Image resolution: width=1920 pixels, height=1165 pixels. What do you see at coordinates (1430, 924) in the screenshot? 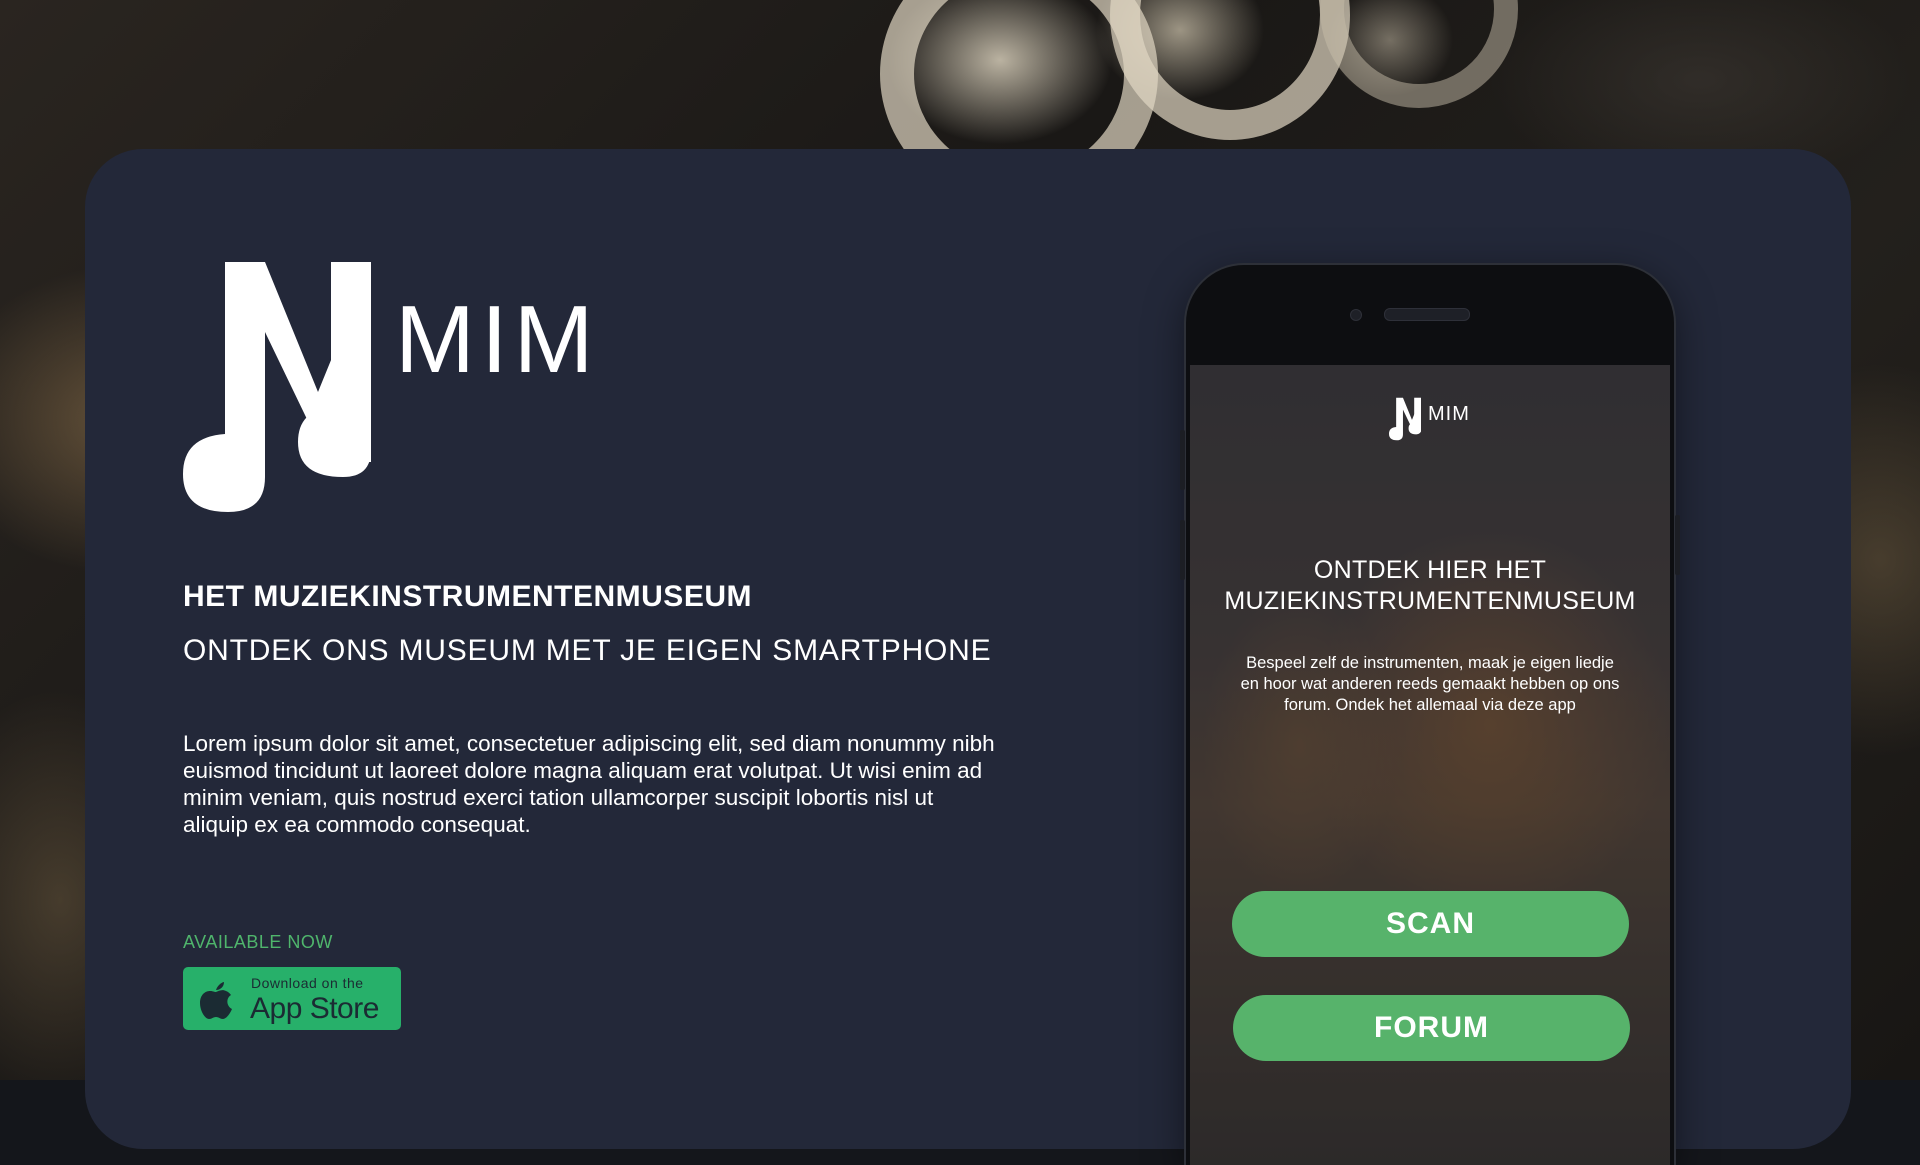
I see `scan-button: SCAN` at bounding box center [1430, 924].